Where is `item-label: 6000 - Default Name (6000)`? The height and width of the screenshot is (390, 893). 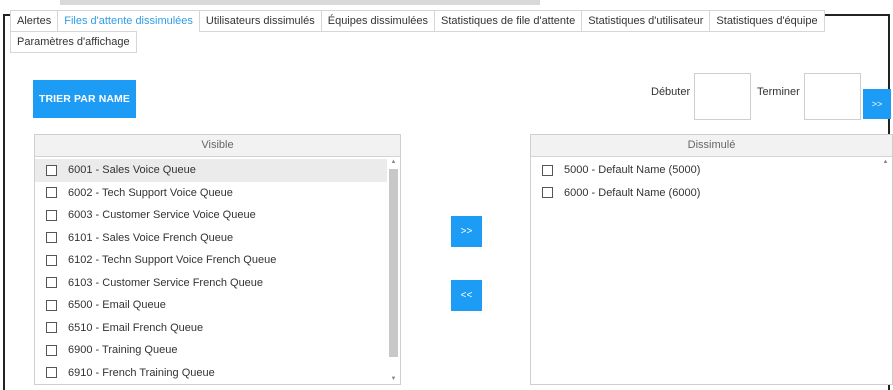 item-label: 6000 - Default Name (6000) is located at coordinates (632, 192).